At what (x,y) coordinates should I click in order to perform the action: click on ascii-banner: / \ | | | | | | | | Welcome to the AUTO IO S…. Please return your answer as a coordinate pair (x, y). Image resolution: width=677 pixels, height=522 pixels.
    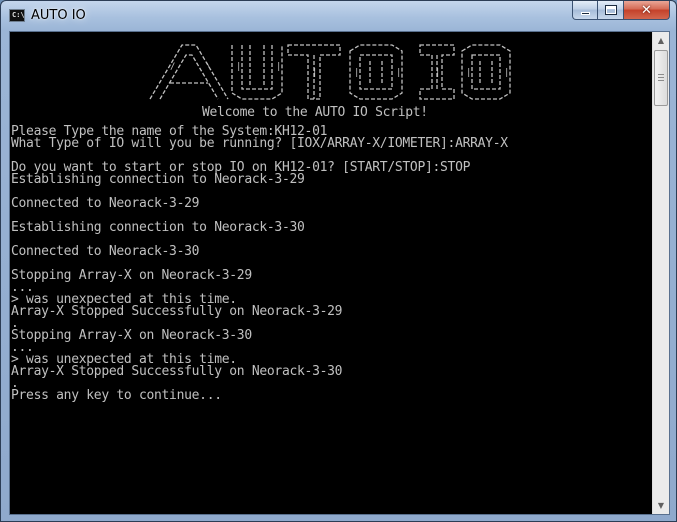
    Looking at the image, I should click on (331, 79).